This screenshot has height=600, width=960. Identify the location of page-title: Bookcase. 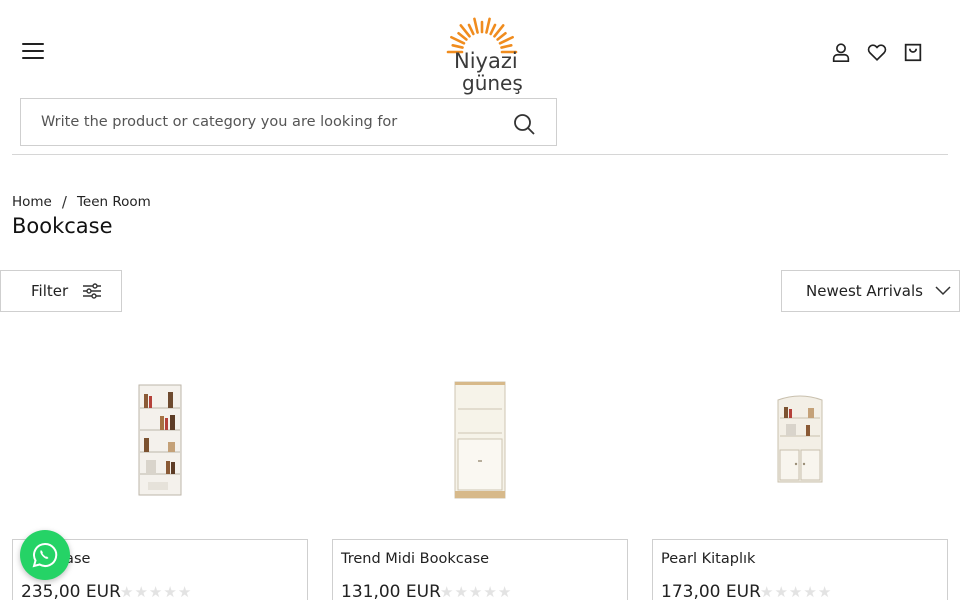
(62, 226).